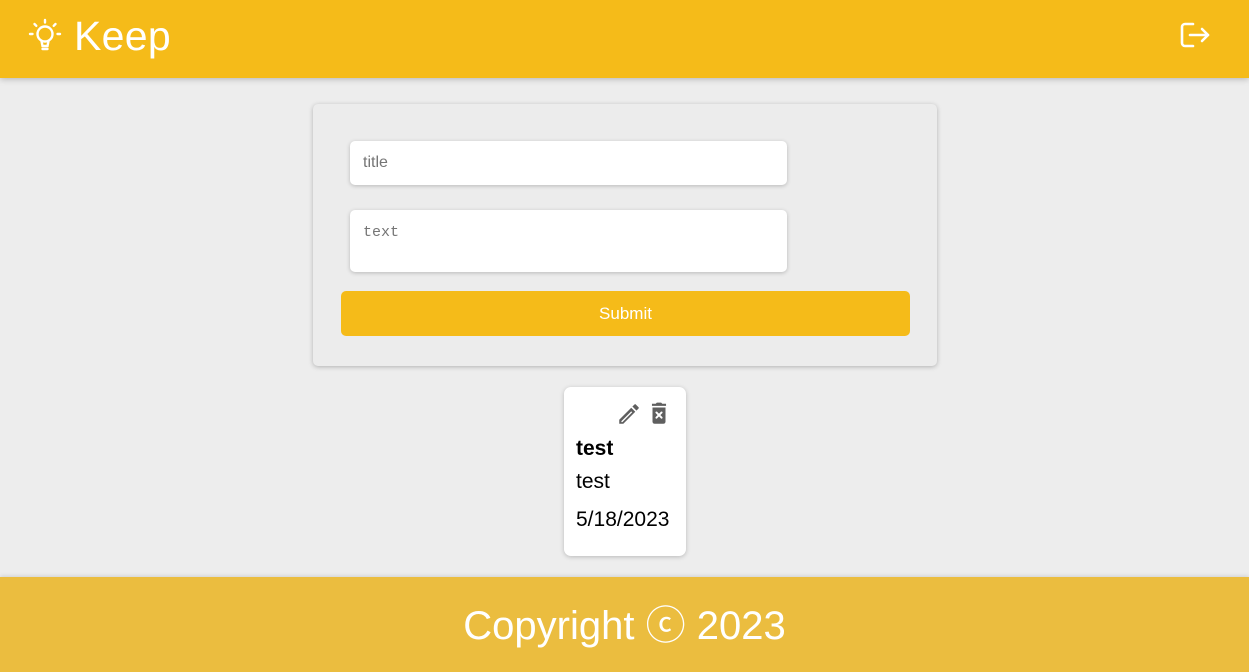 The image size is (1249, 672). I want to click on copyright-text: Copyright ⓒ 2023, so click(624, 625).